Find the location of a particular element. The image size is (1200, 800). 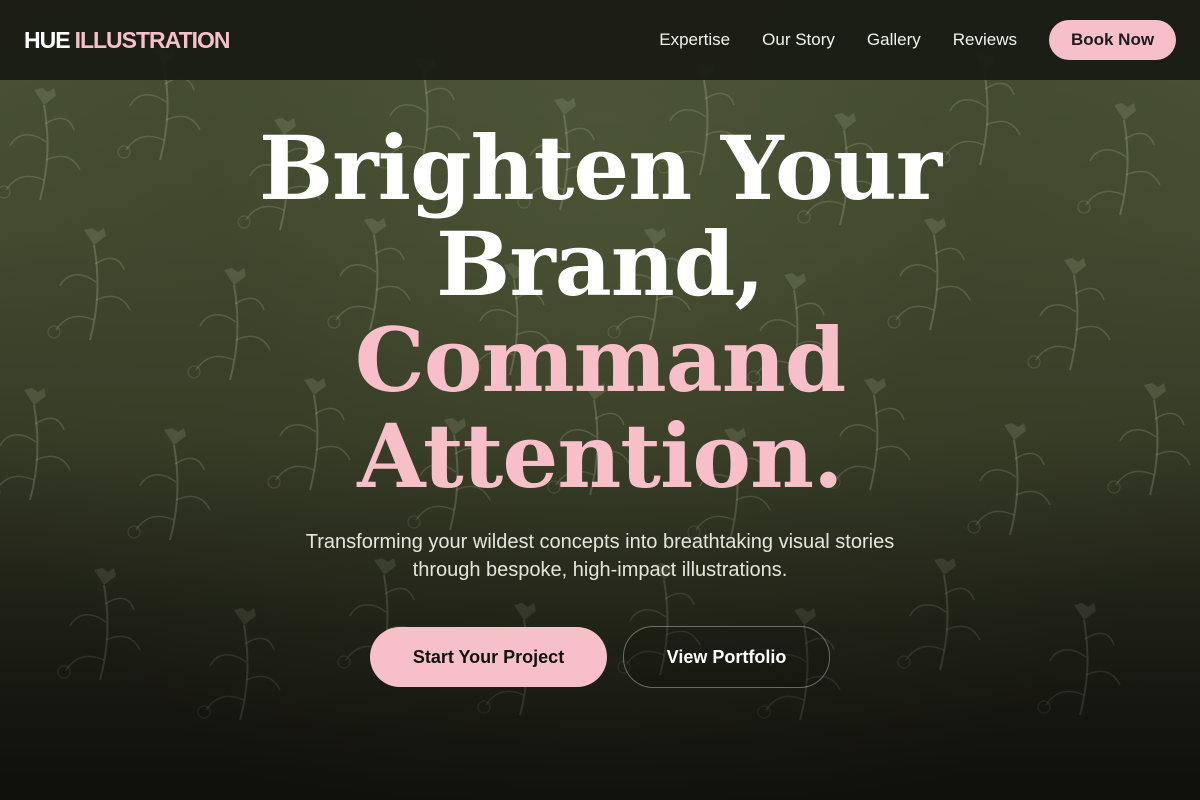

brand-logo: HUE ILLUSTRATION is located at coordinates (127, 40).